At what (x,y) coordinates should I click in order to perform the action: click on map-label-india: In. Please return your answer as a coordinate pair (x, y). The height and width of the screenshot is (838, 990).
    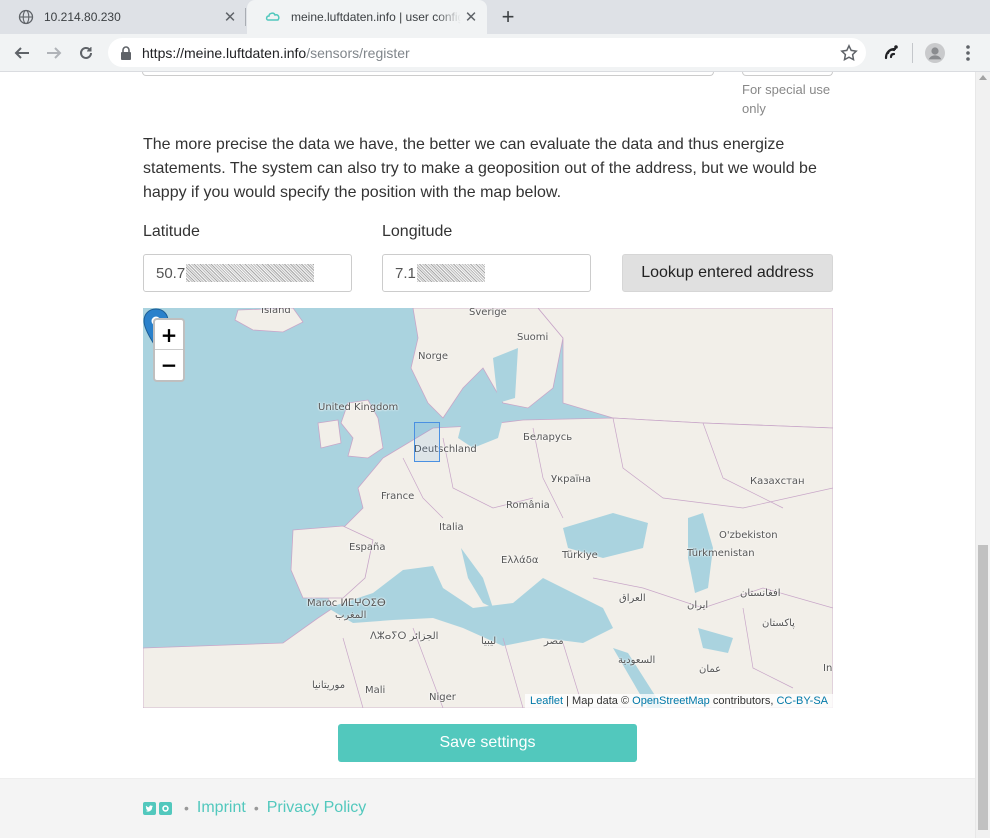
    Looking at the image, I should click on (828, 668).